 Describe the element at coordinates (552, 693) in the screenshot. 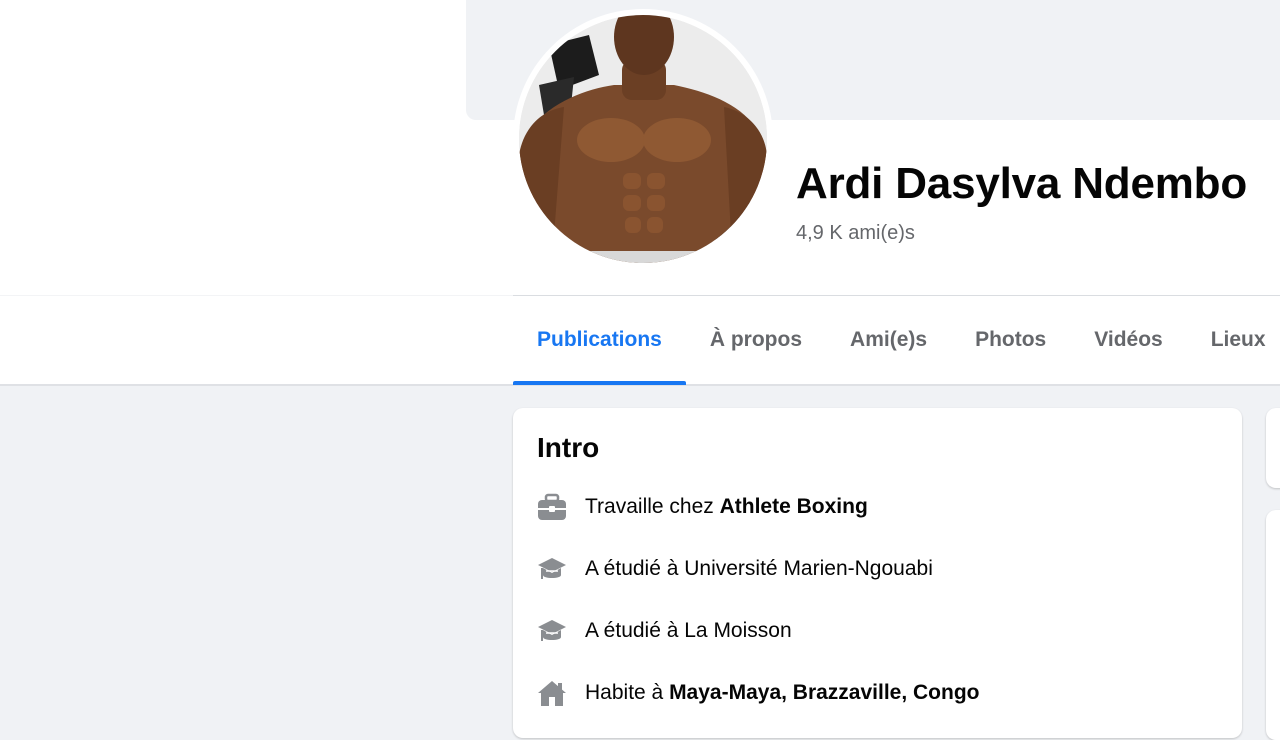

I see `home-icon` at that location.